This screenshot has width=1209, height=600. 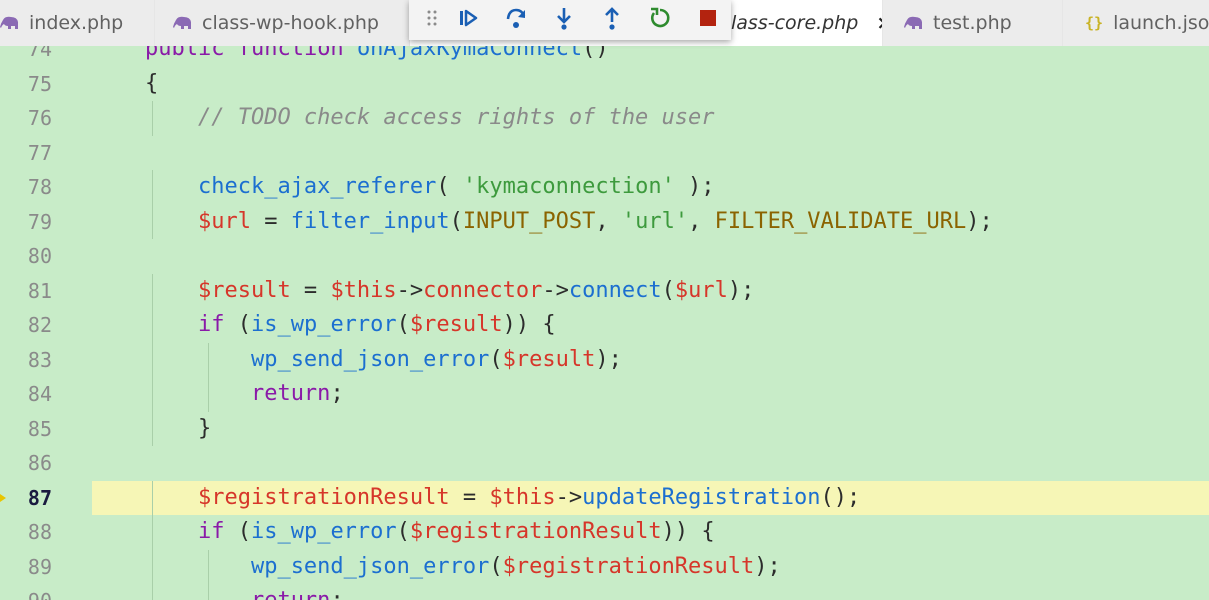 What do you see at coordinates (370, 359) in the screenshot?
I see `code-token: wp_send_json_error` at bounding box center [370, 359].